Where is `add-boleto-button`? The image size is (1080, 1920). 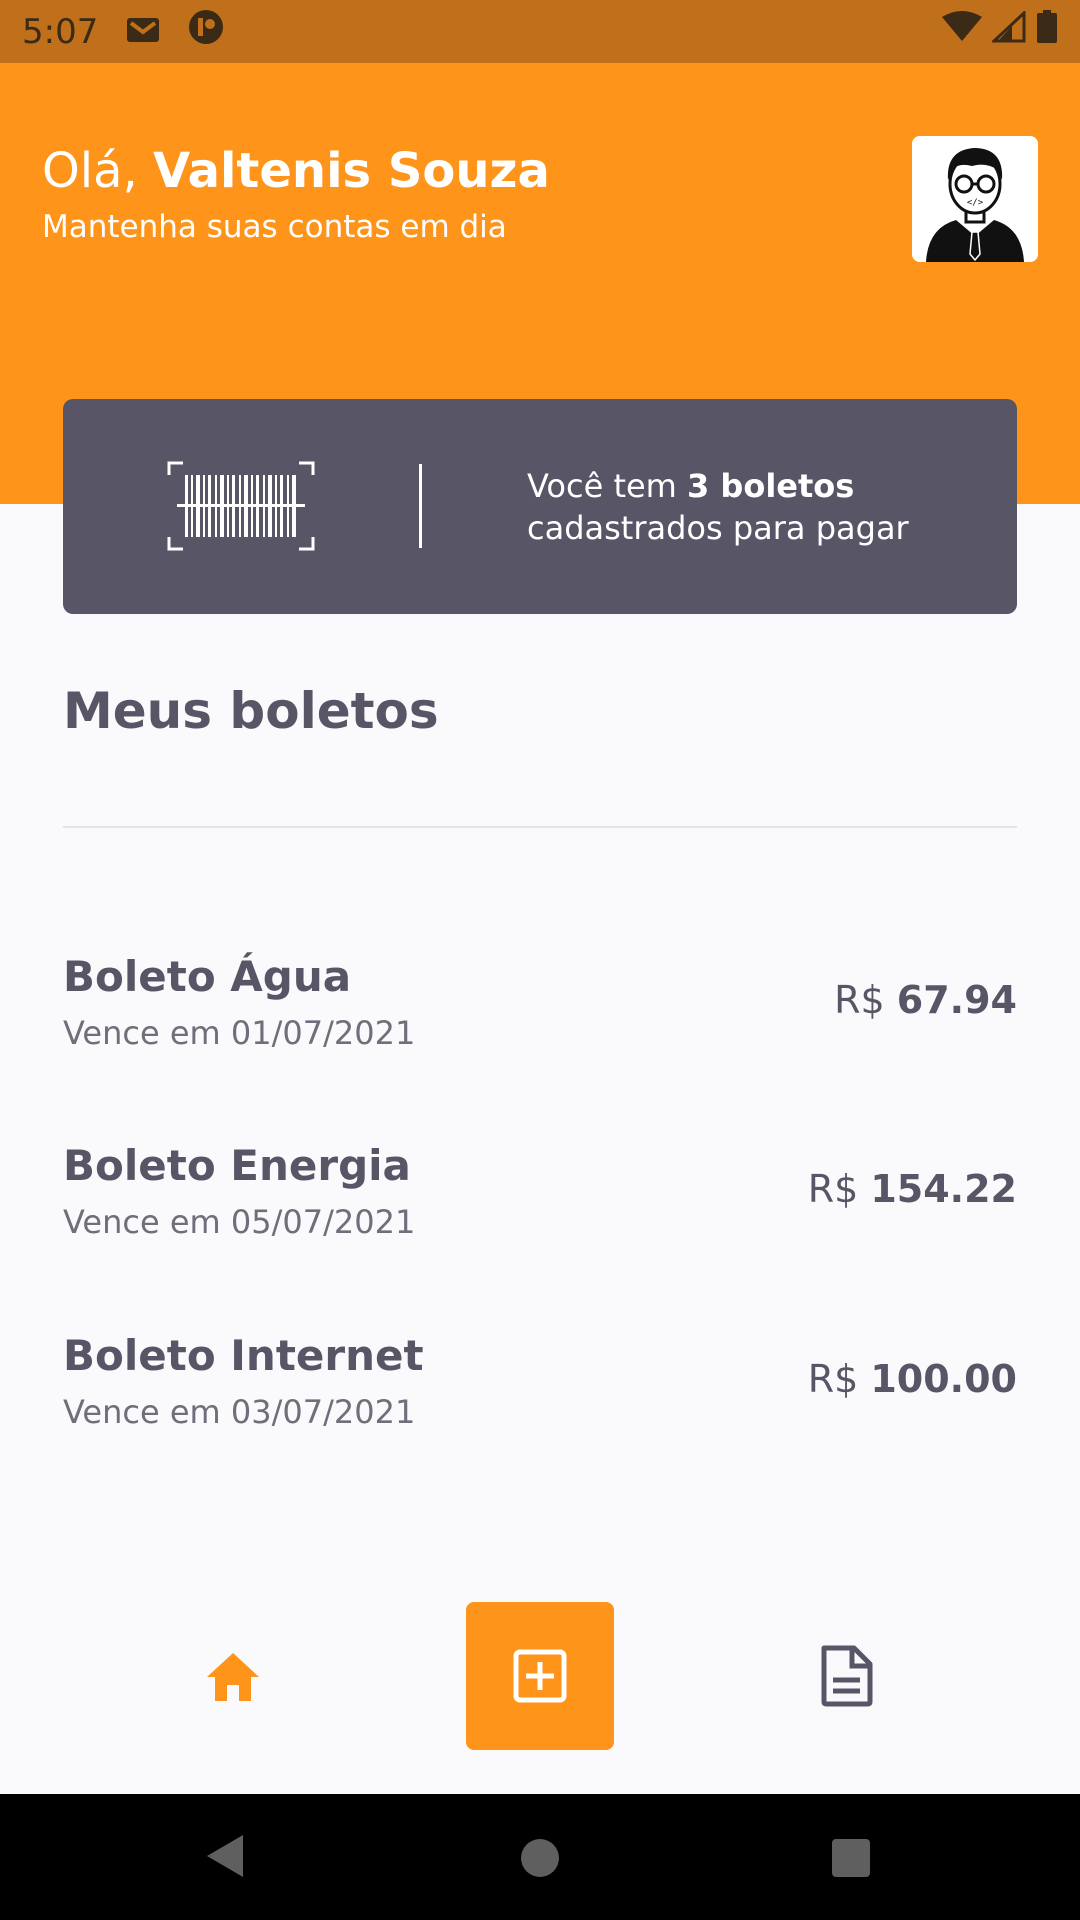
add-boleto-button is located at coordinates (540, 1676).